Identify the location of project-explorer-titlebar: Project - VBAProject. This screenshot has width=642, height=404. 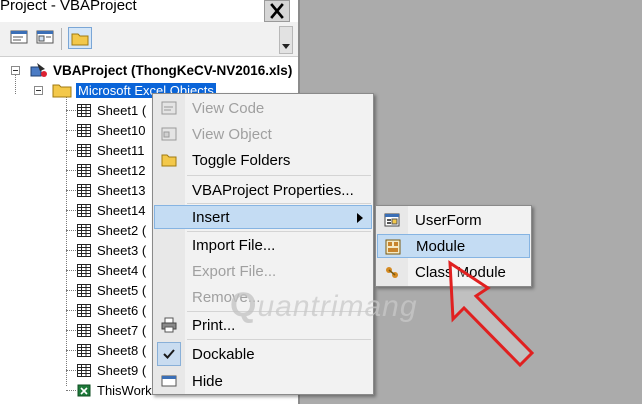
(149, 11).